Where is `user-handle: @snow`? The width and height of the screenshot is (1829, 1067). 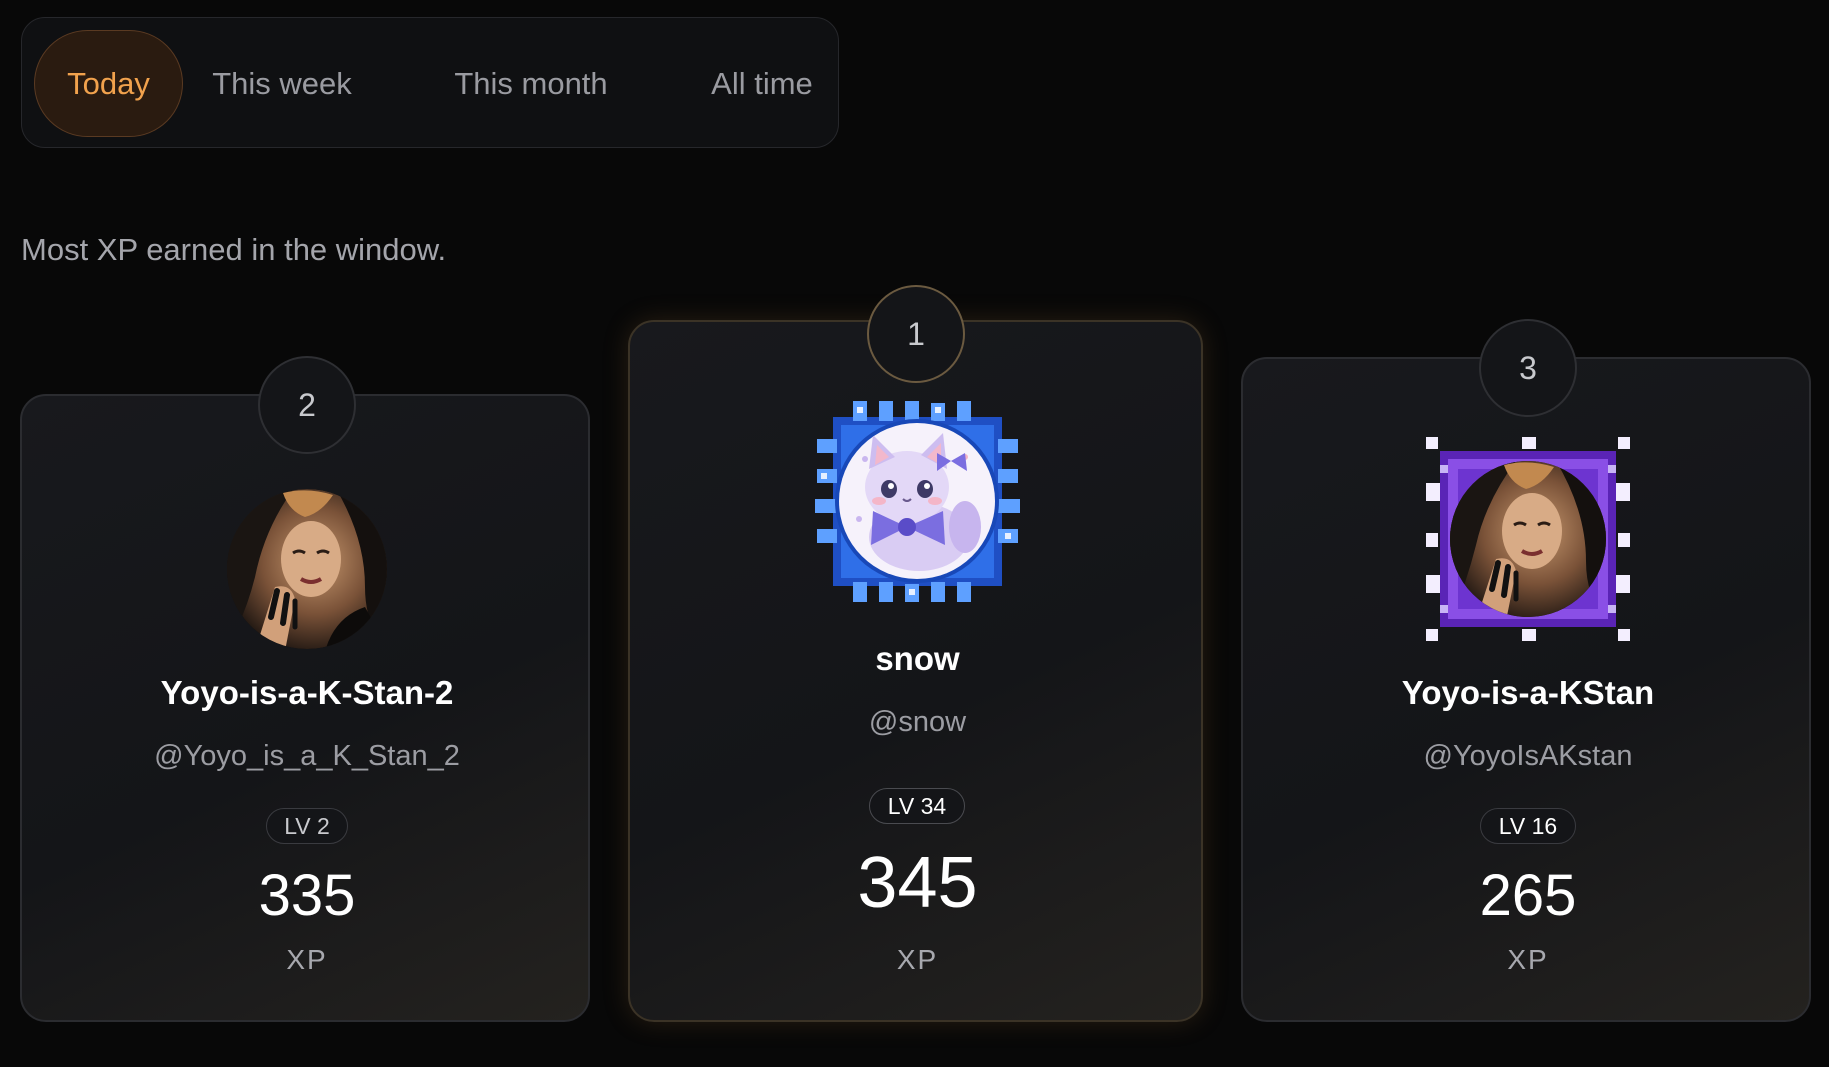 user-handle: @snow is located at coordinates (917, 722).